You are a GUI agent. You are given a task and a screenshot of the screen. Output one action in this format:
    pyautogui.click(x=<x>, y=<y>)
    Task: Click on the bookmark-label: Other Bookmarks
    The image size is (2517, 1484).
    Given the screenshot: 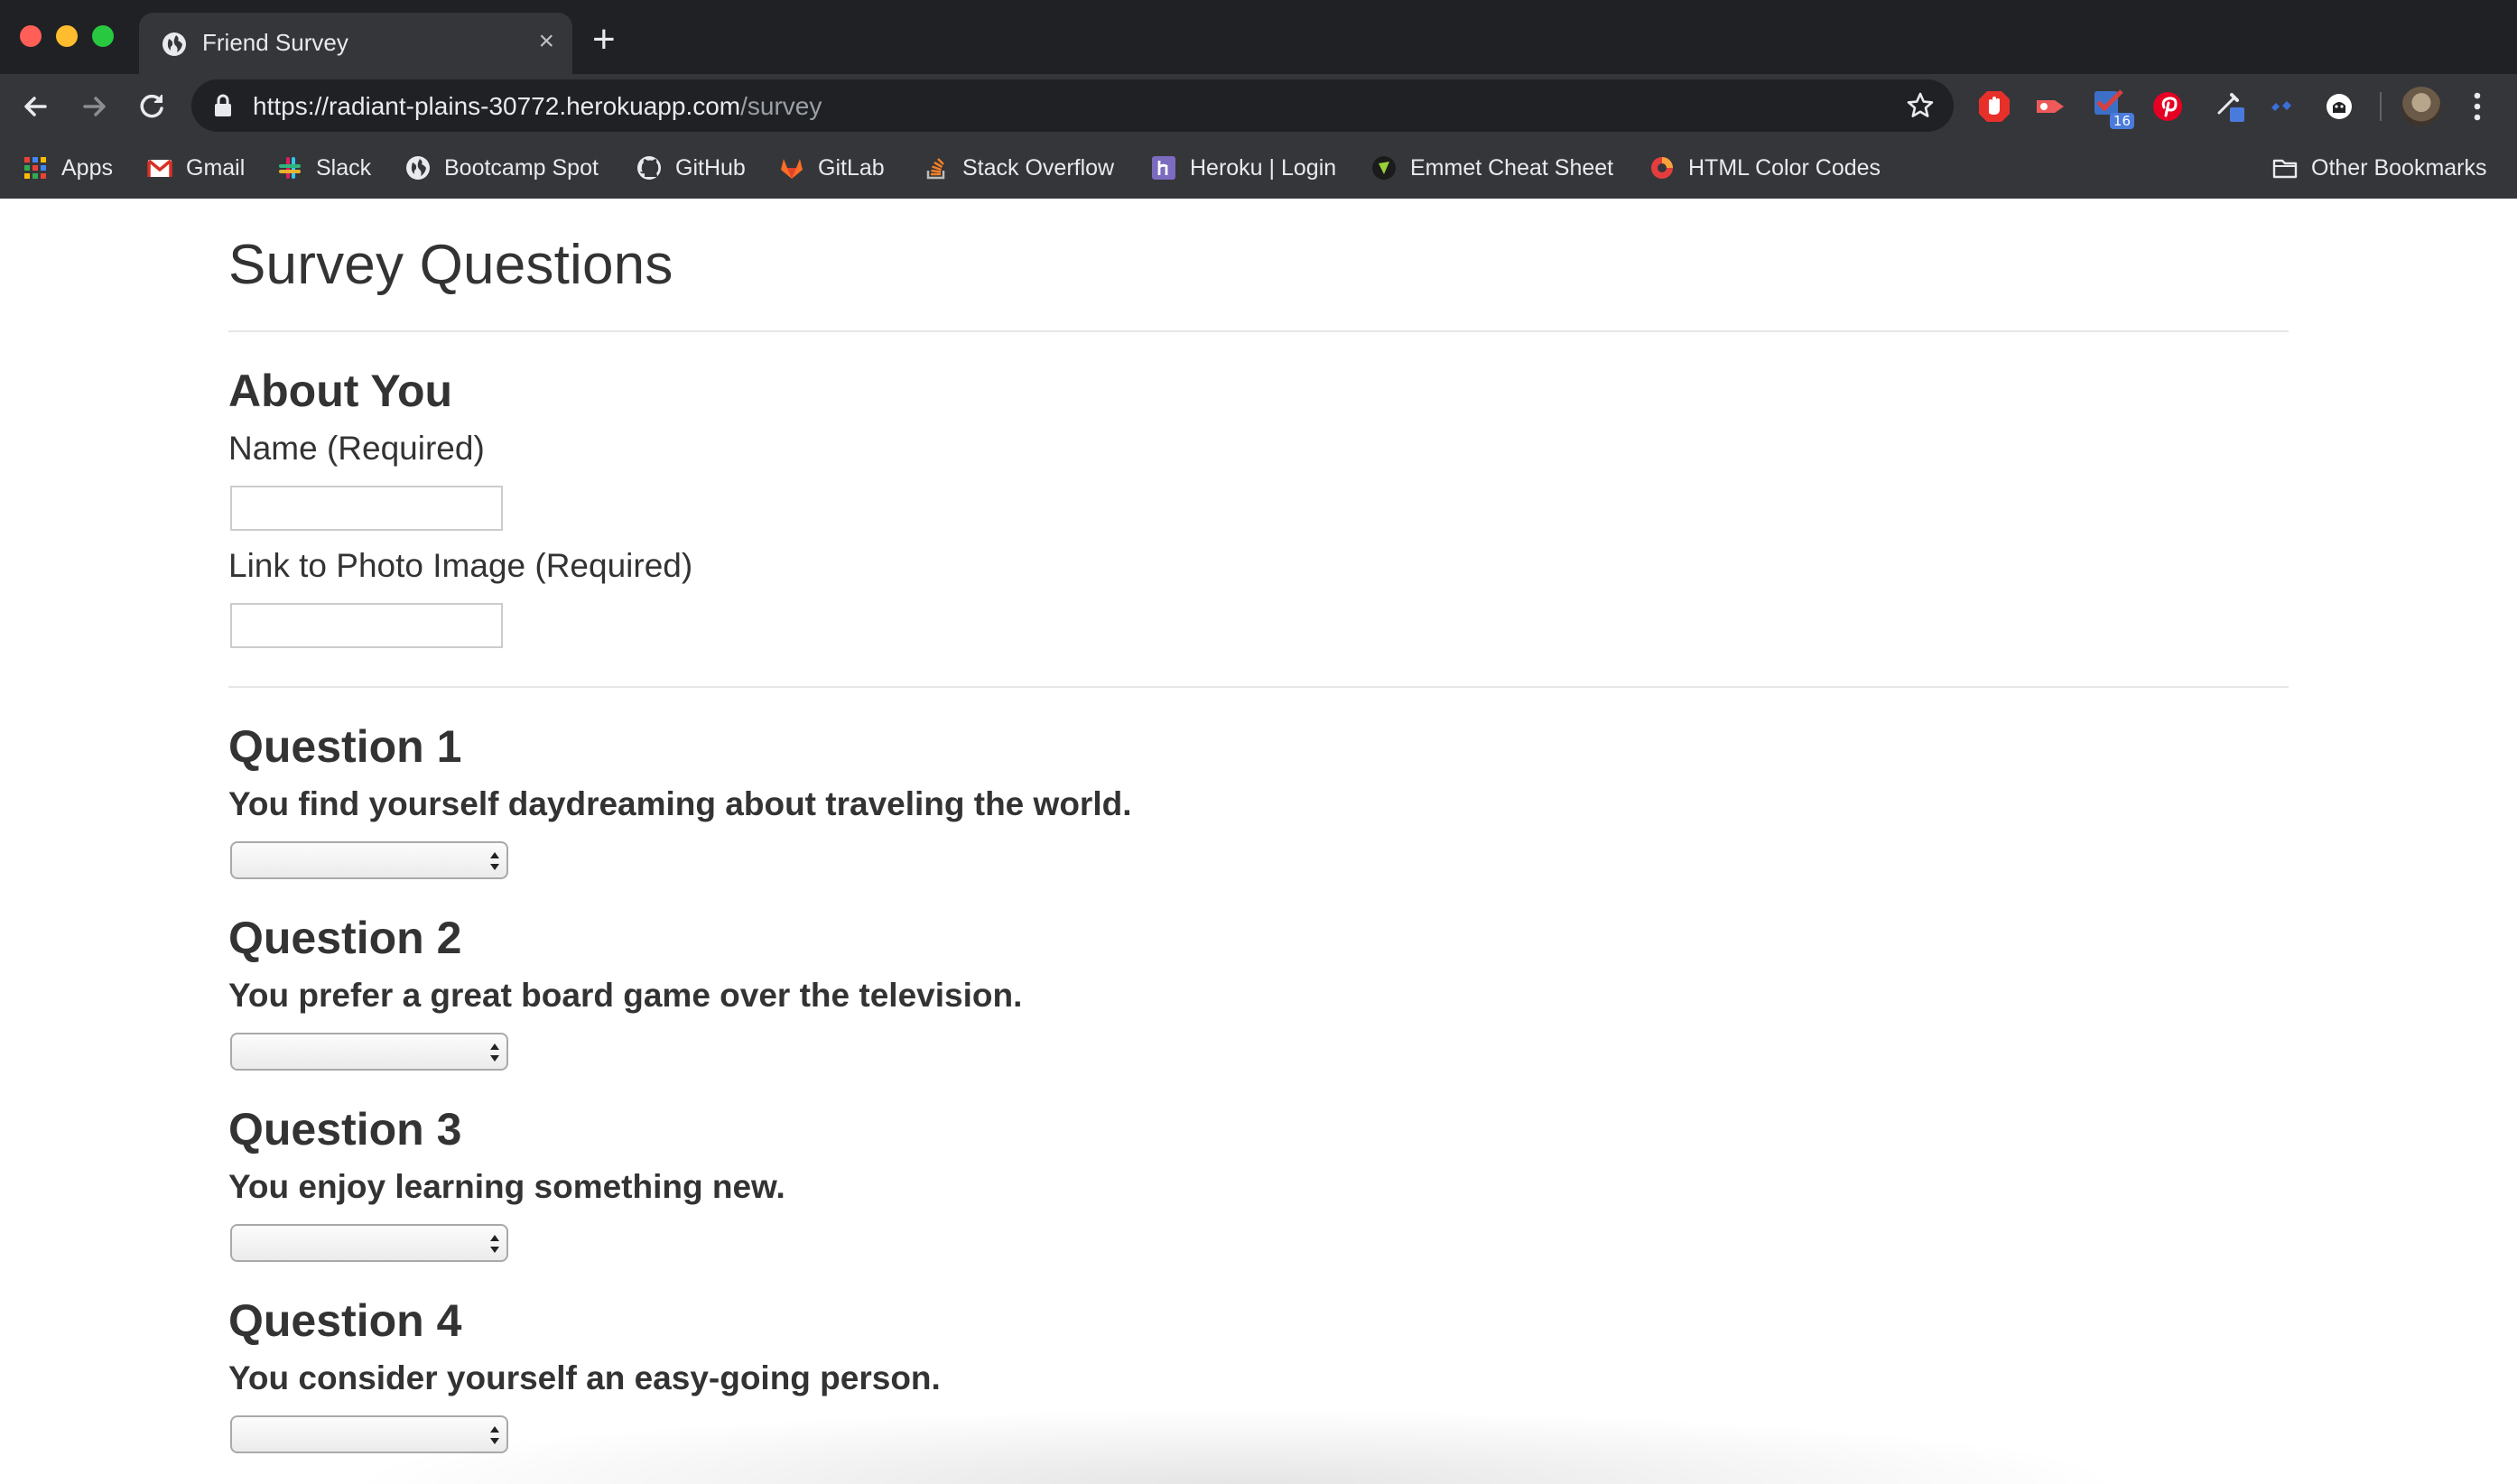 What is the action you would take?
    pyautogui.click(x=2399, y=168)
    